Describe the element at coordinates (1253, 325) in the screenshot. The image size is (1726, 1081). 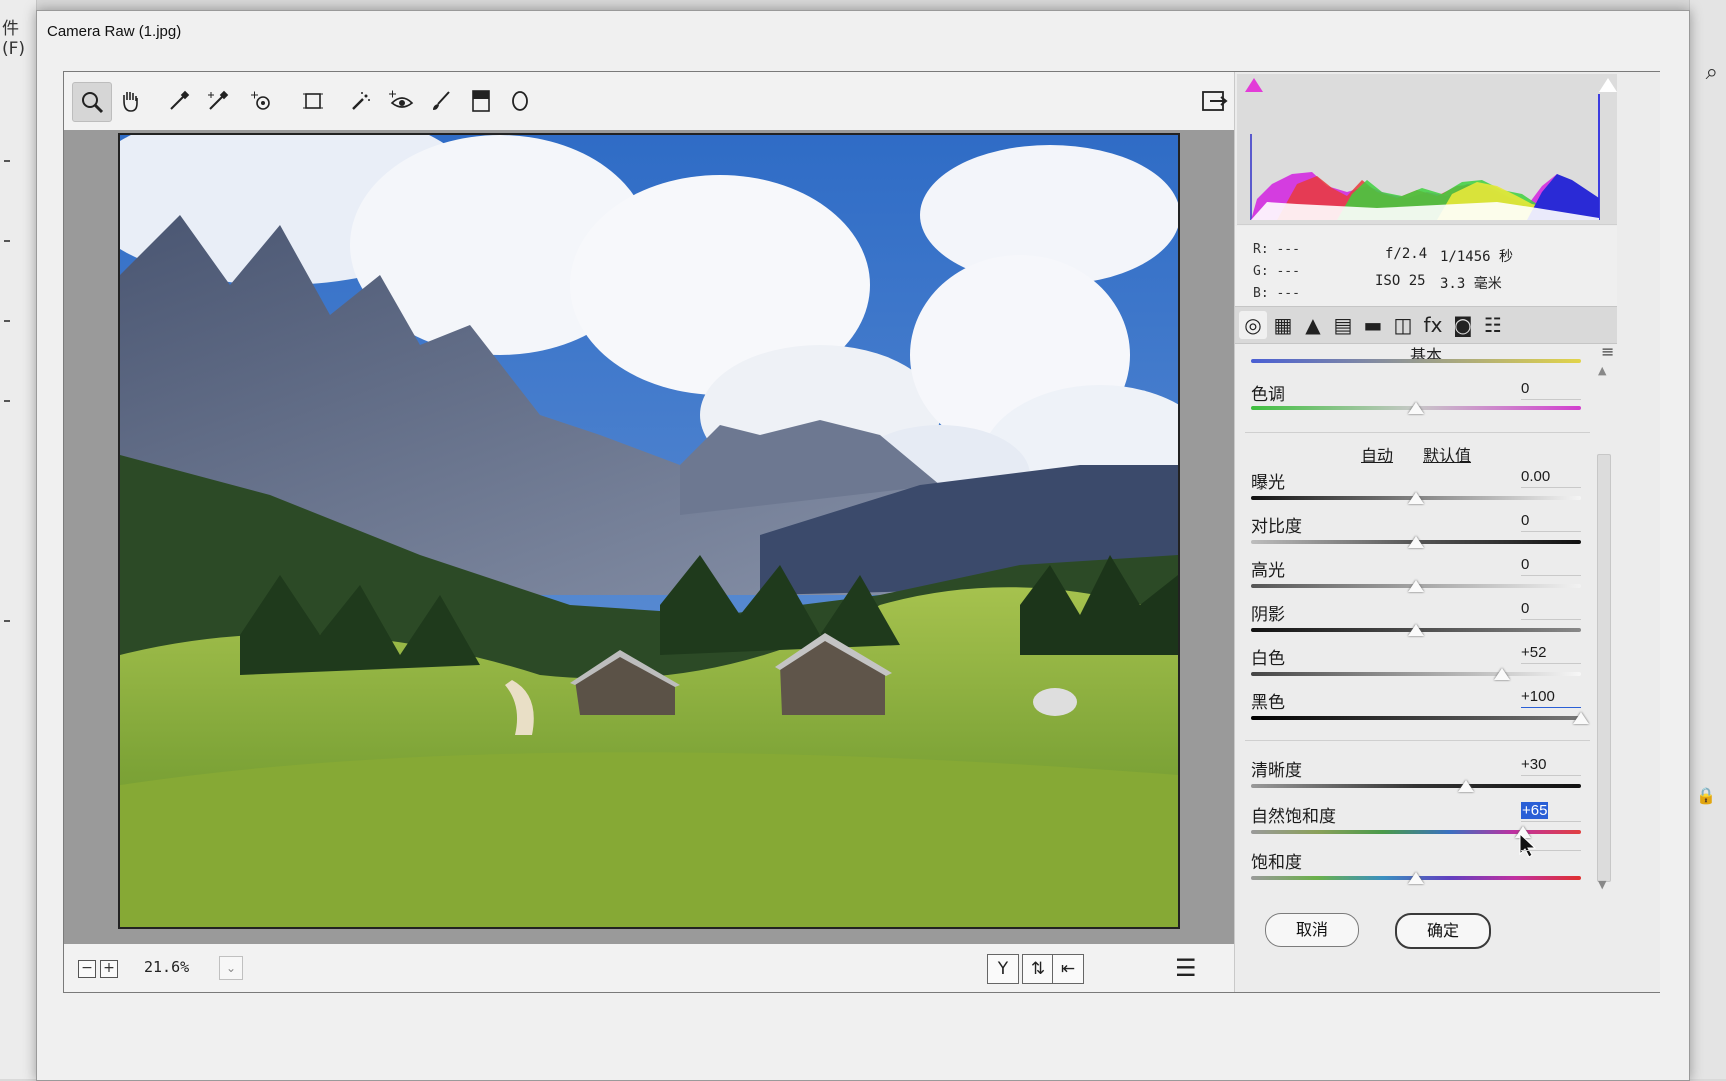
I see `tab-basic-icon: ◎` at that location.